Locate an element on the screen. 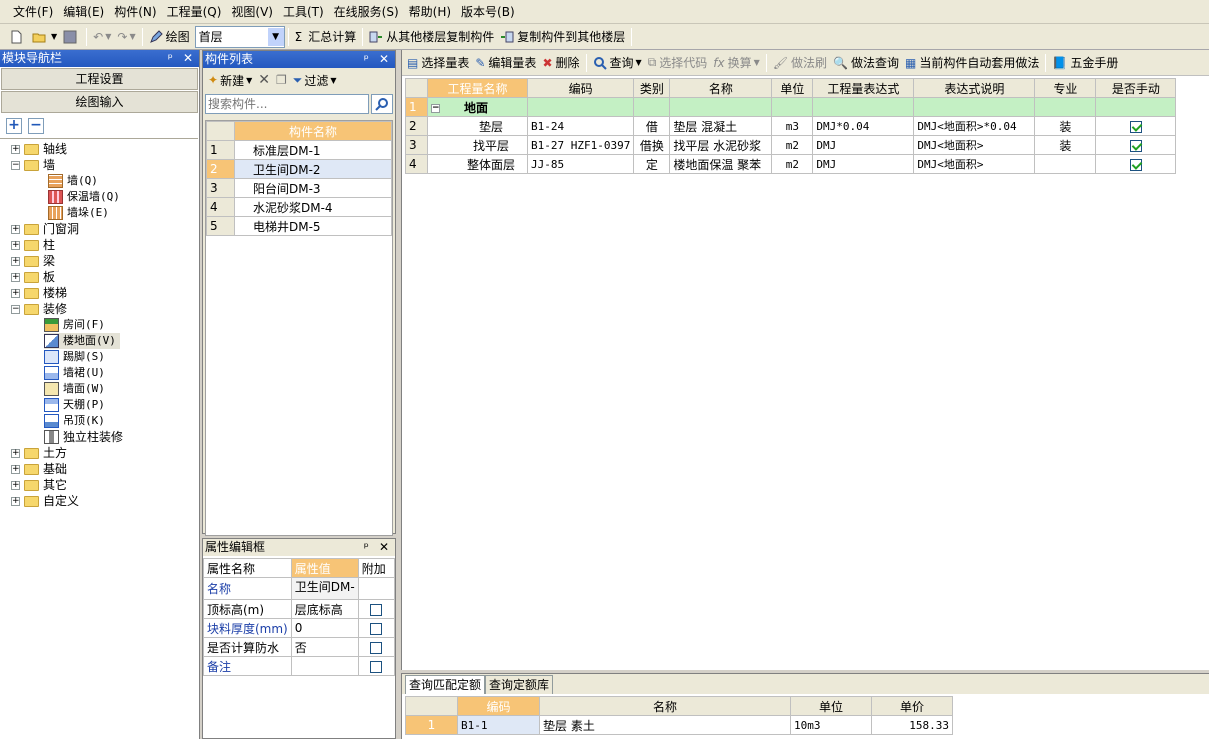 This screenshot has height=739, width=1209. code-cell: B1-24 is located at coordinates (580, 126).